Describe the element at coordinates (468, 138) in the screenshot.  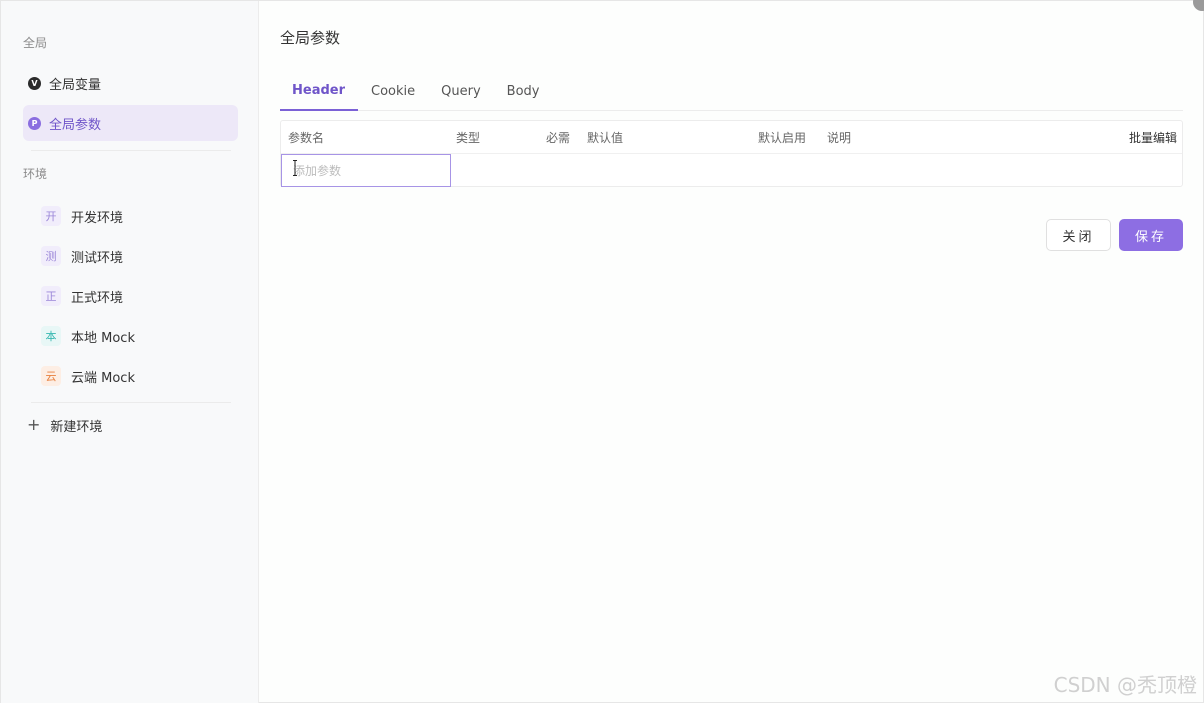
I see `column-header-type: 类型` at that location.